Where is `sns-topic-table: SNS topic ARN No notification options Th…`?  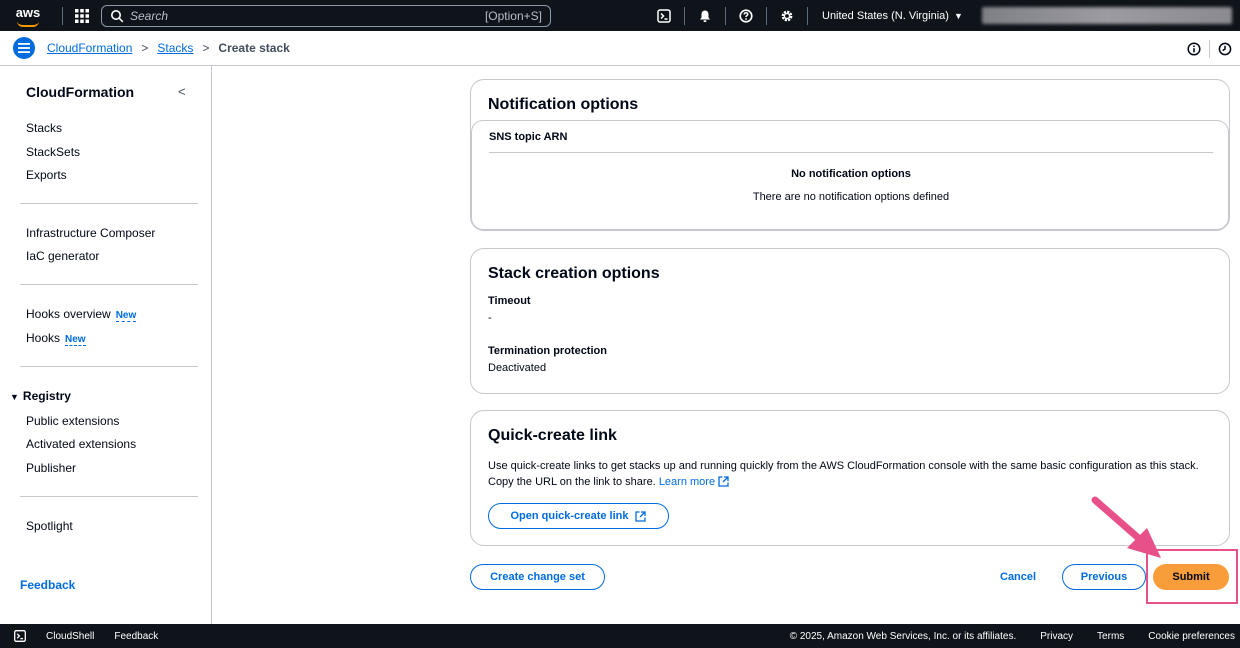
sns-topic-table: SNS topic ARN No notification options Th… is located at coordinates (850, 175).